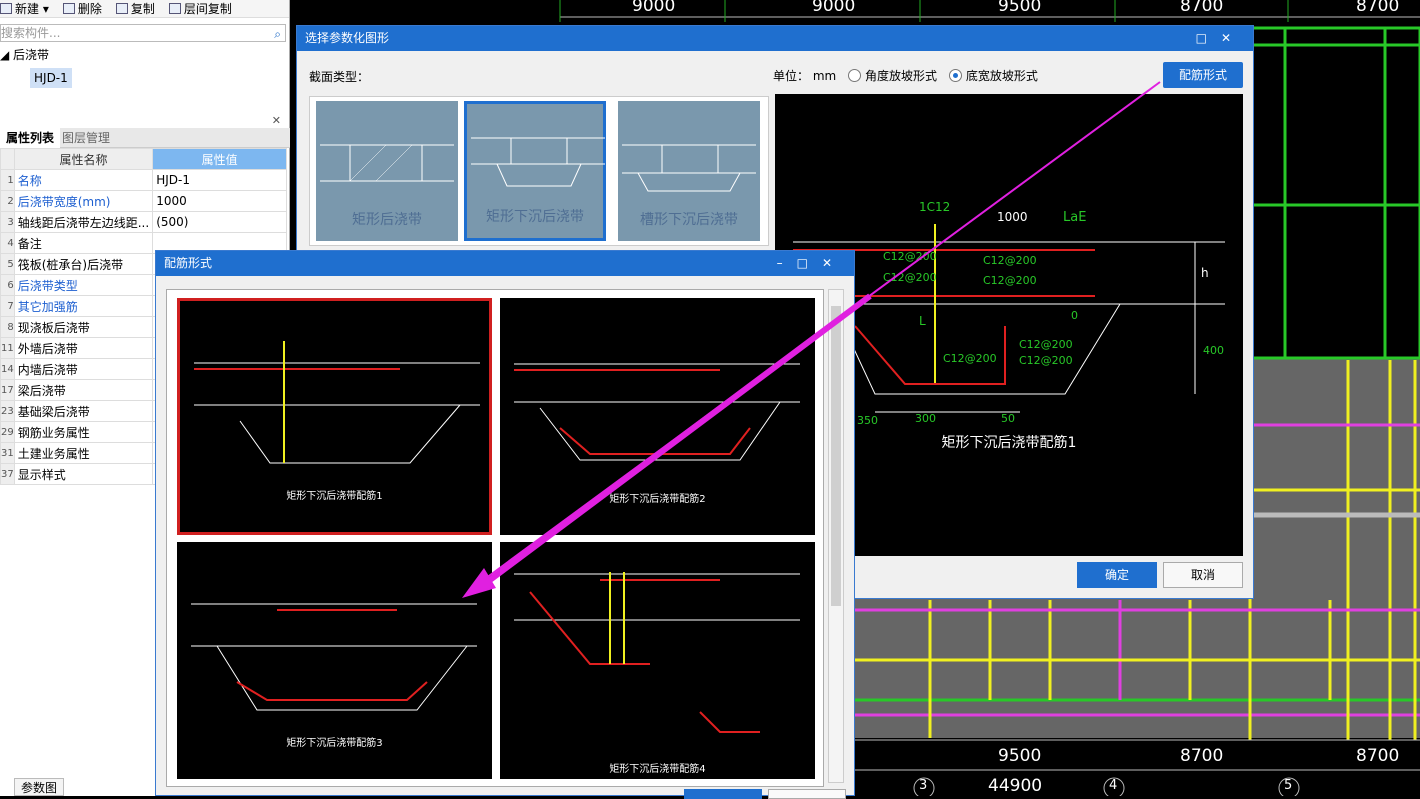 Image resolution: width=1420 pixels, height=799 pixels. I want to click on new-icon, so click(6, 8).